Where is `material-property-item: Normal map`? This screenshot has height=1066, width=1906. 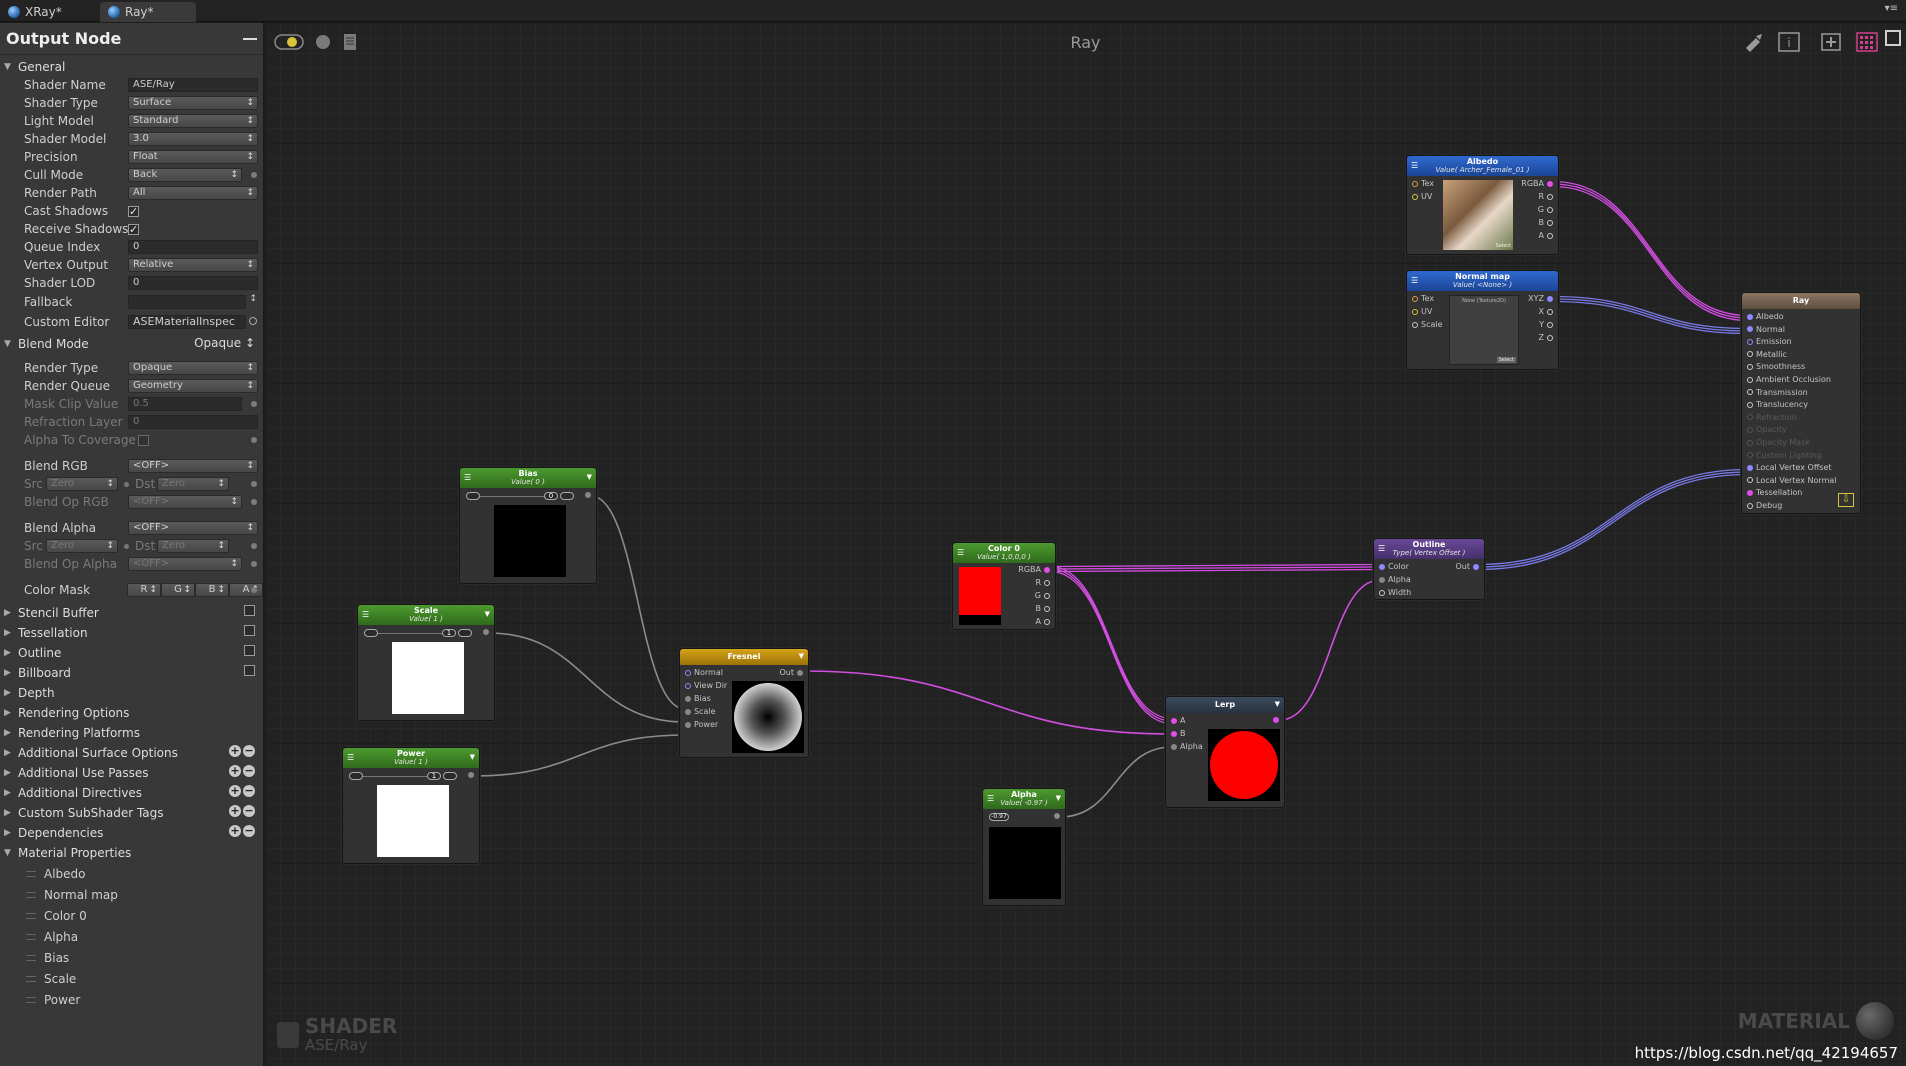 material-property-item: Normal map is located at coordinates (131, 894).